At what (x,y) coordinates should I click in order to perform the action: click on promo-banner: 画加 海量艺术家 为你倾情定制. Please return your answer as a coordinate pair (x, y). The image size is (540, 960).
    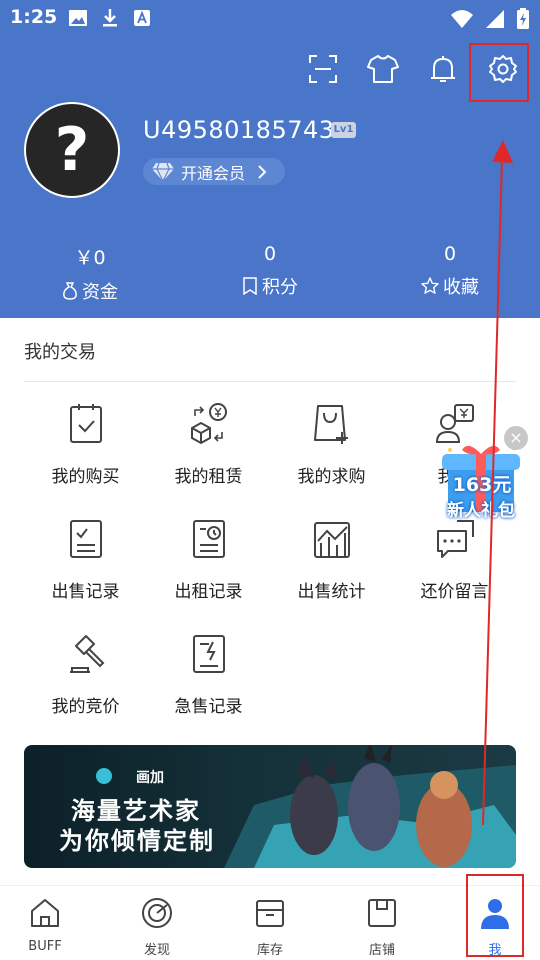
    Looking at the image, I should click on (270, 806).